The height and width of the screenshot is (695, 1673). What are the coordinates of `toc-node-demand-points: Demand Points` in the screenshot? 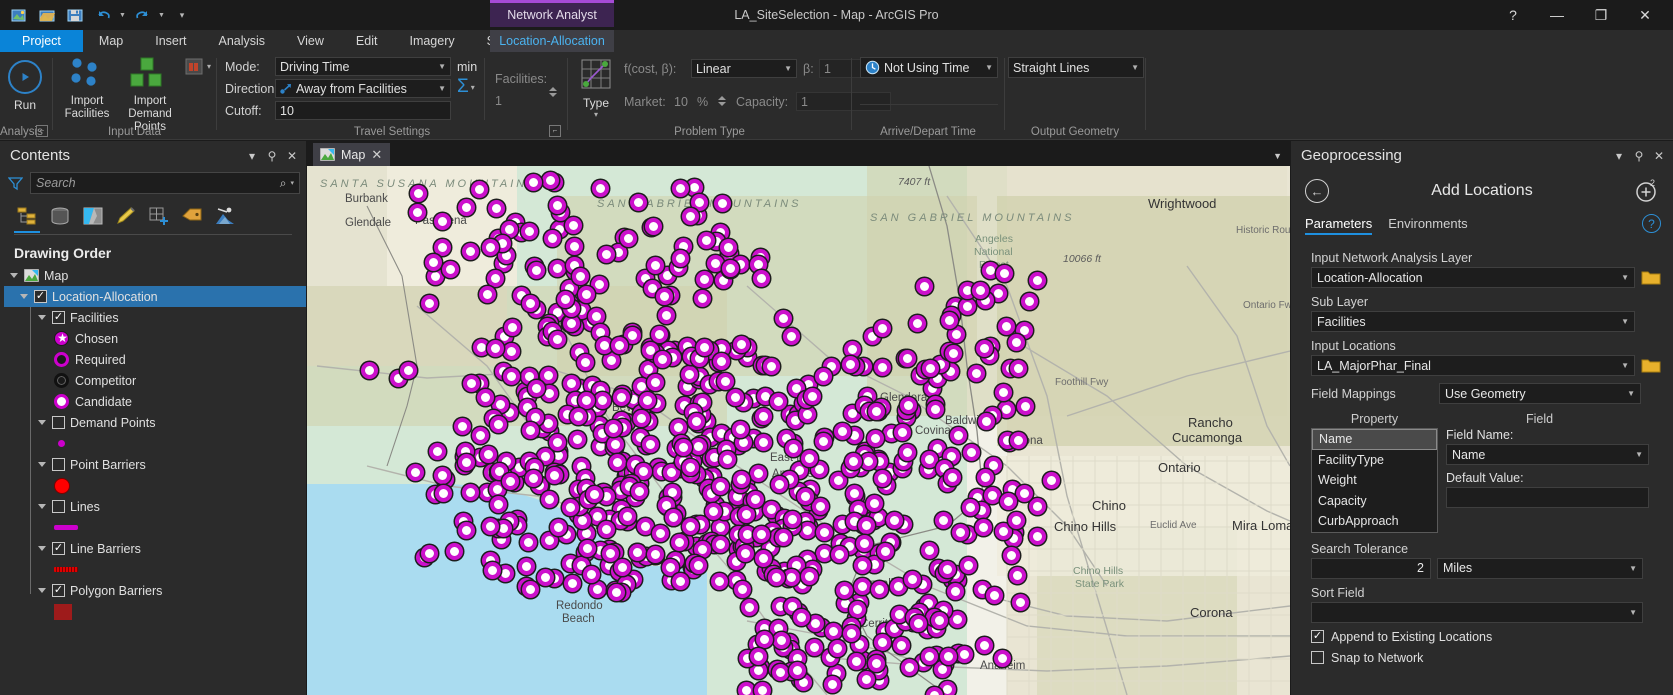 It's located at (155, 422).